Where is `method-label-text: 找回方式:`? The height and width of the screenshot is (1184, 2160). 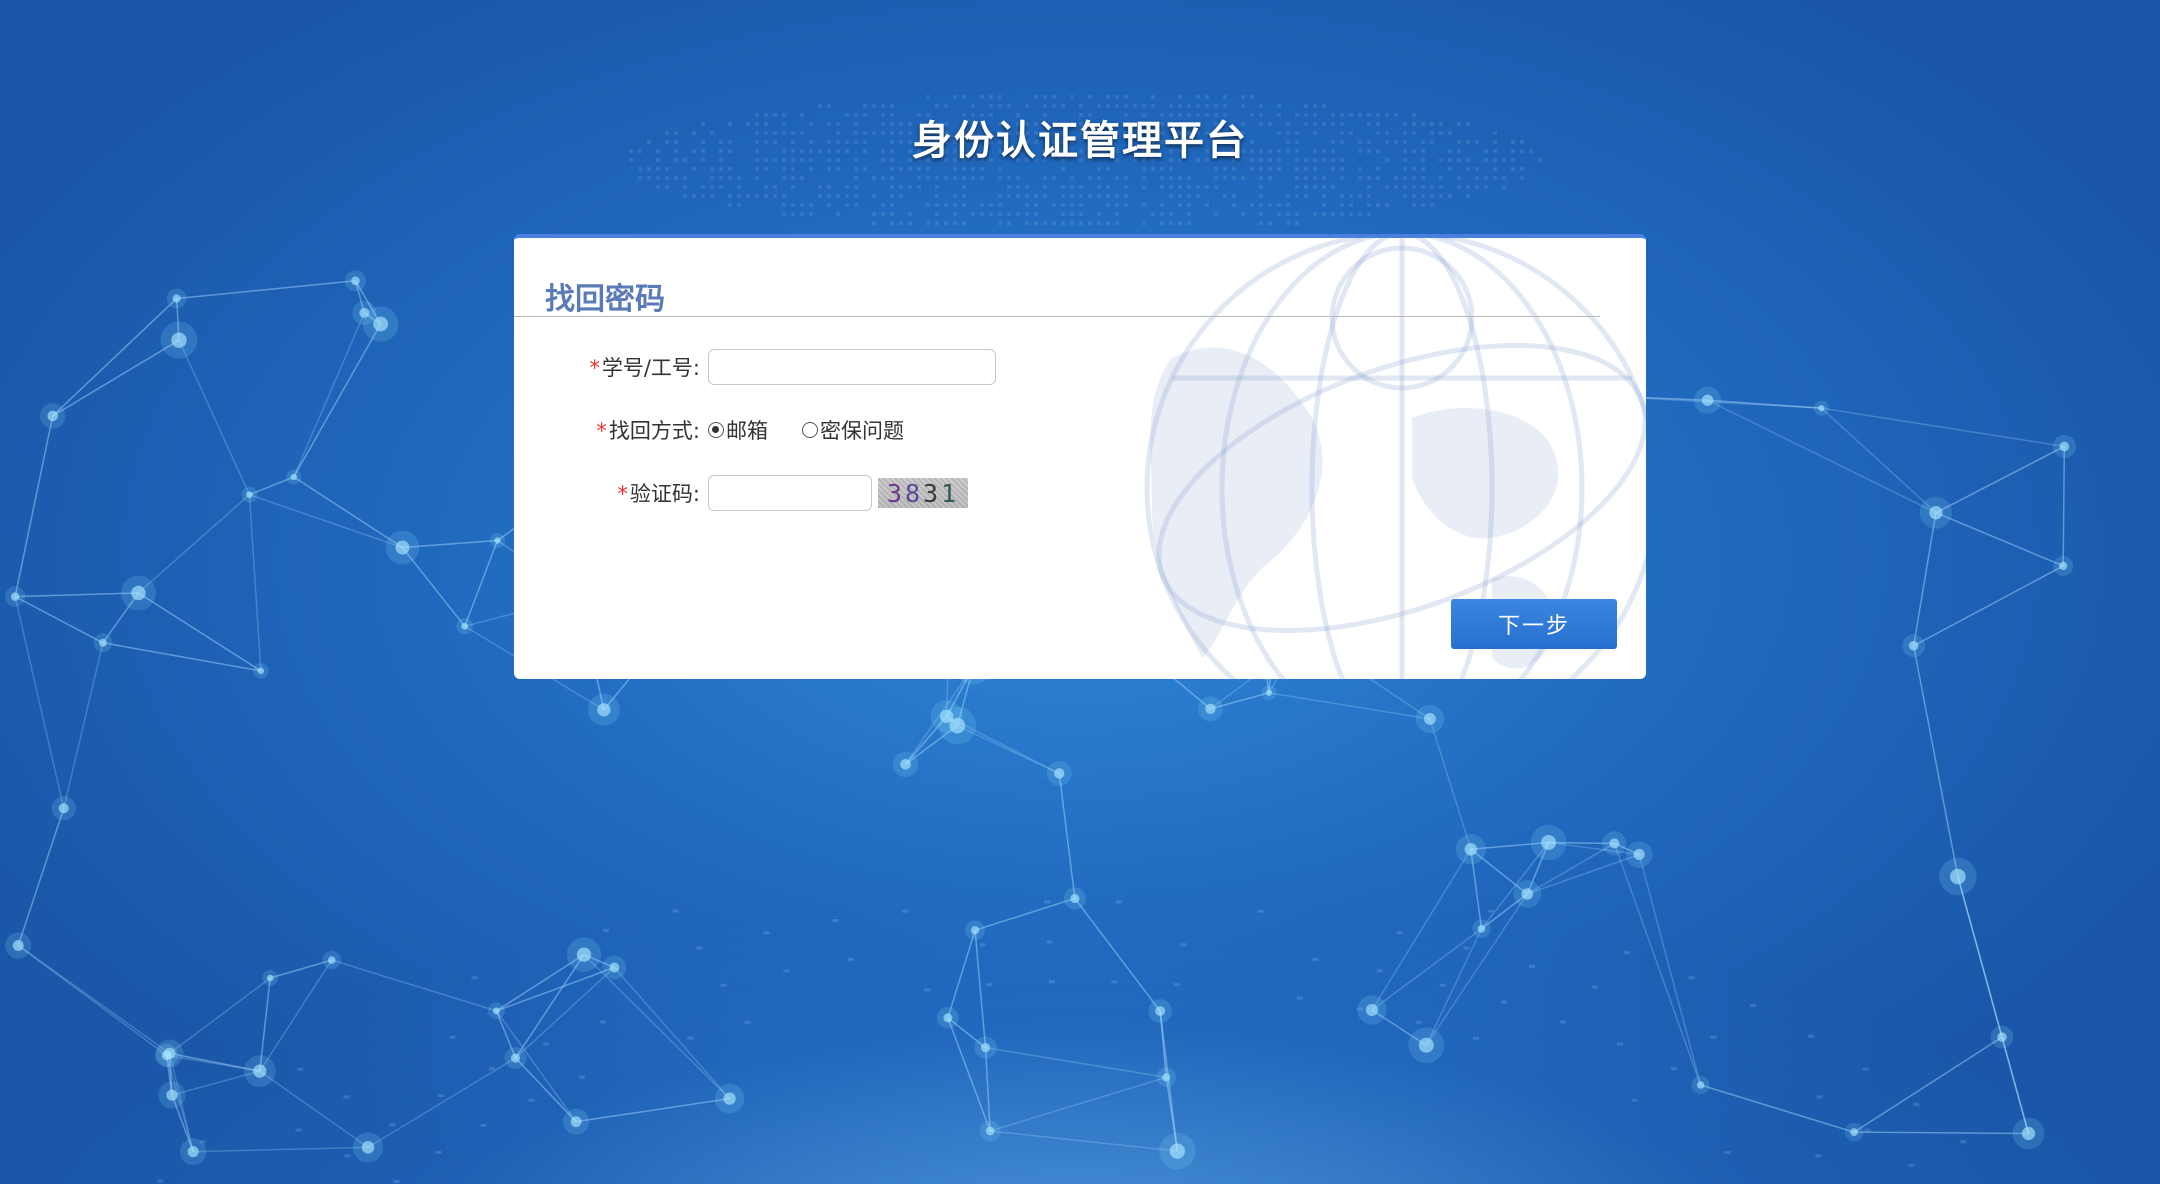 method-label-text: 找回方式: is located at coordinates (654, 431).